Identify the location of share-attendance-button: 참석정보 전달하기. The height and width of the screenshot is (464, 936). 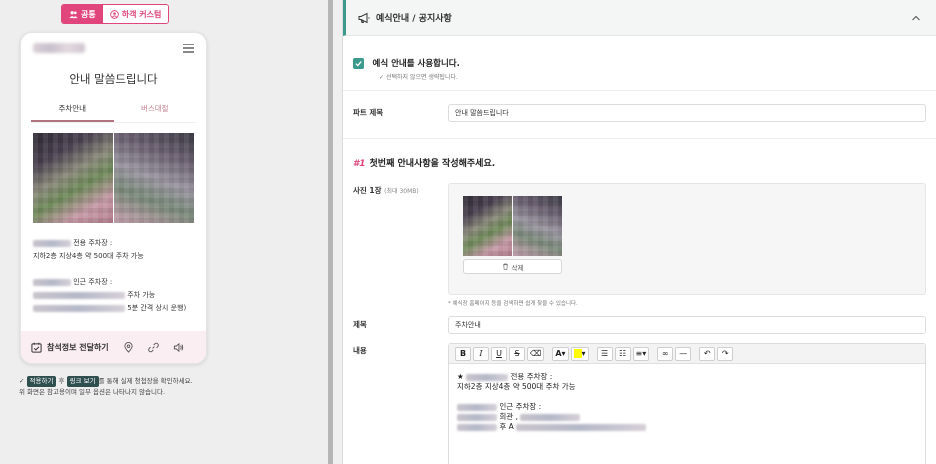
(70, 347).